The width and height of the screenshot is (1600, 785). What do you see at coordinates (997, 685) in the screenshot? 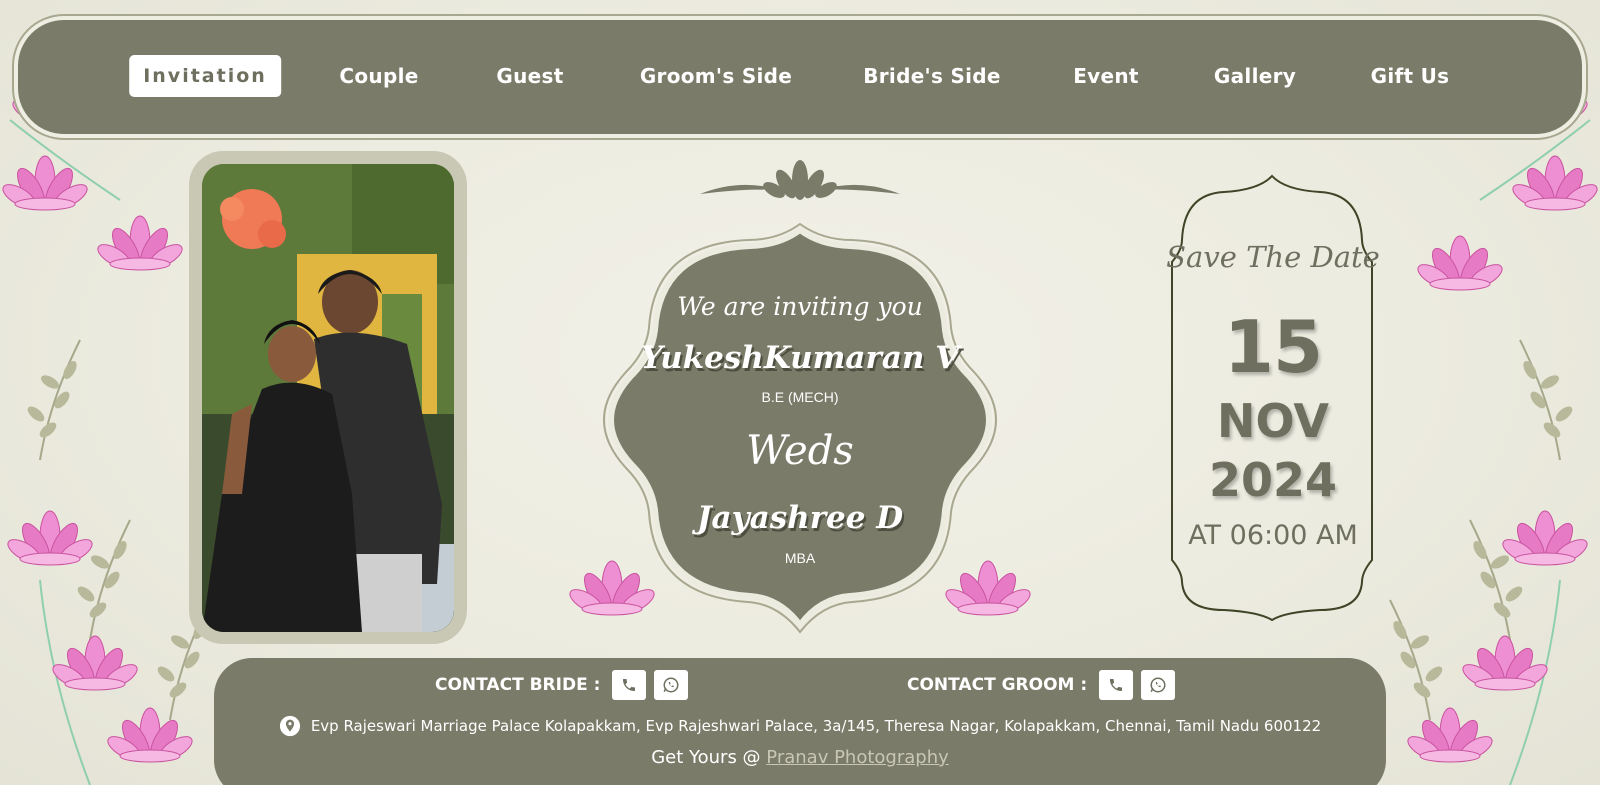
I see `contact-groom-label: CONTACT GROOM :` at bounding box center [997, 685].